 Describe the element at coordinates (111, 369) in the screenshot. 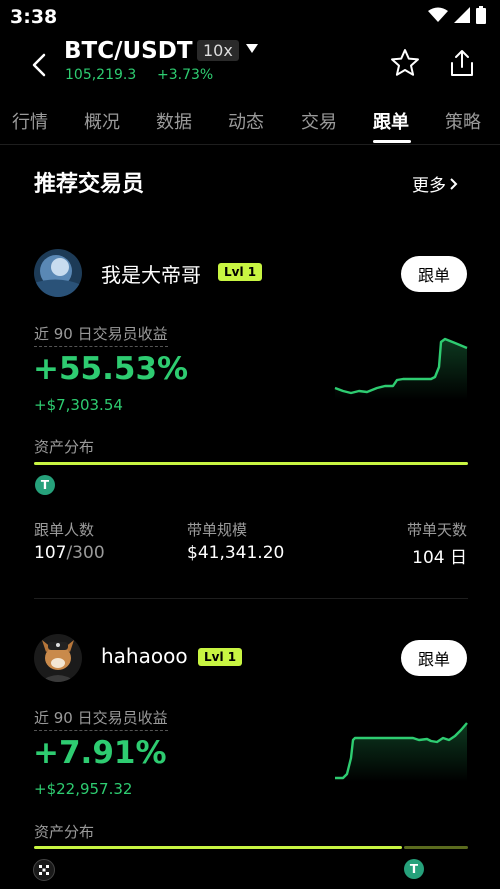

I see `pnl-percentage: +55.53%` at that location.